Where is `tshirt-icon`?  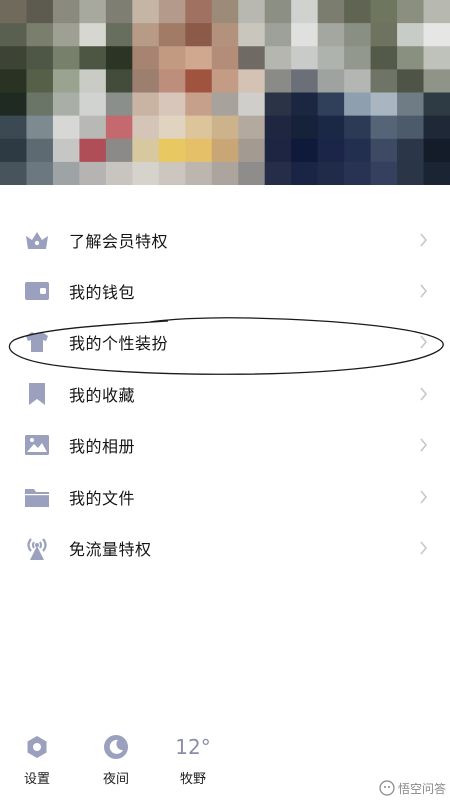 tshirt-icon is located at coordinates (37, 342).